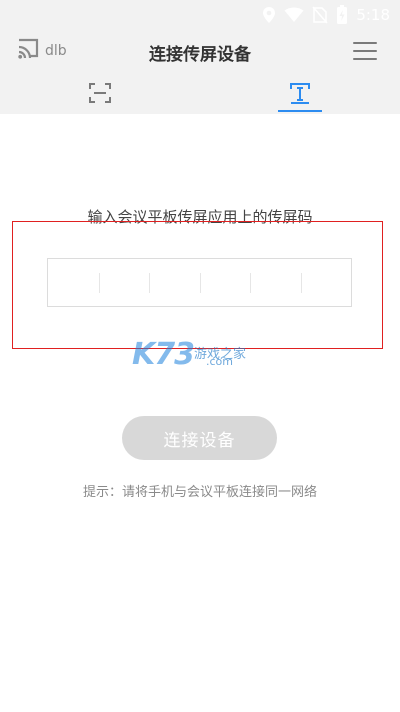  I want to click on cast-code-input, so click(199, 282).